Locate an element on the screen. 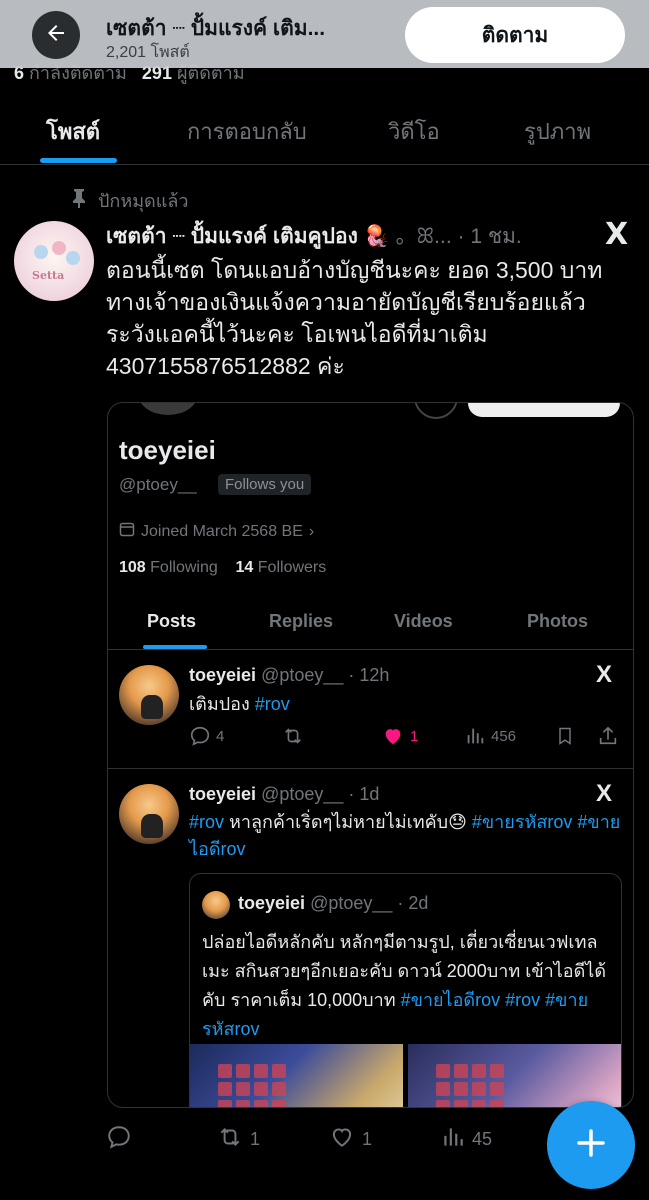 The height and width of the screenshot is (1200, 649). repost-count: 1 is located at coordinates (255, 1139).